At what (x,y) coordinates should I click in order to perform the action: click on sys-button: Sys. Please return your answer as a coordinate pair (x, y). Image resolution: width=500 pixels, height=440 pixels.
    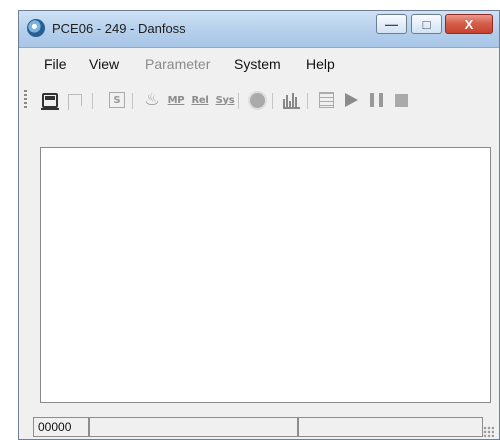
    Looking at the image, I should click on (225, 100).